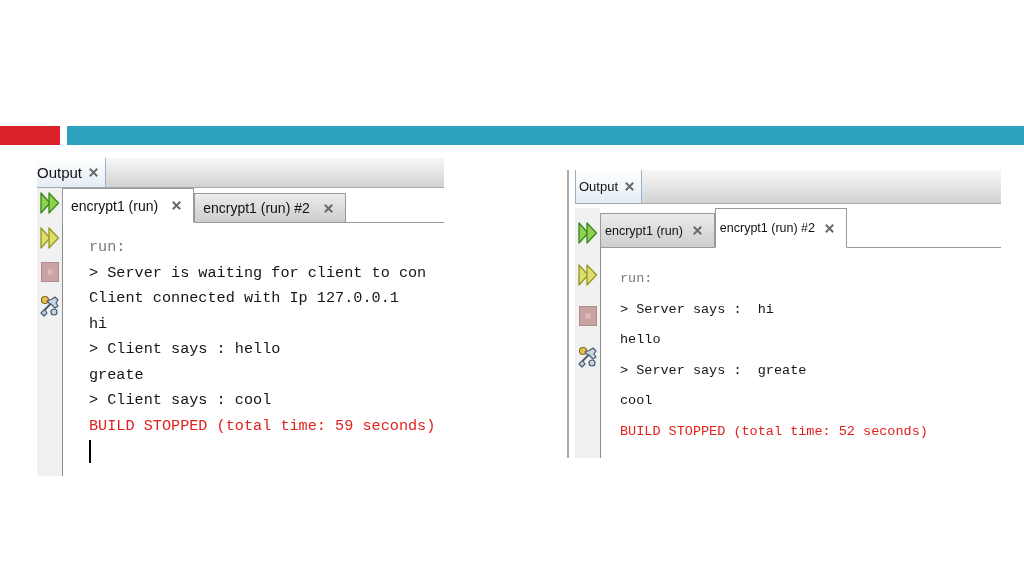 This screenshot has height=576, width=1024. I want to click on accent-bar, so click(30, 135).